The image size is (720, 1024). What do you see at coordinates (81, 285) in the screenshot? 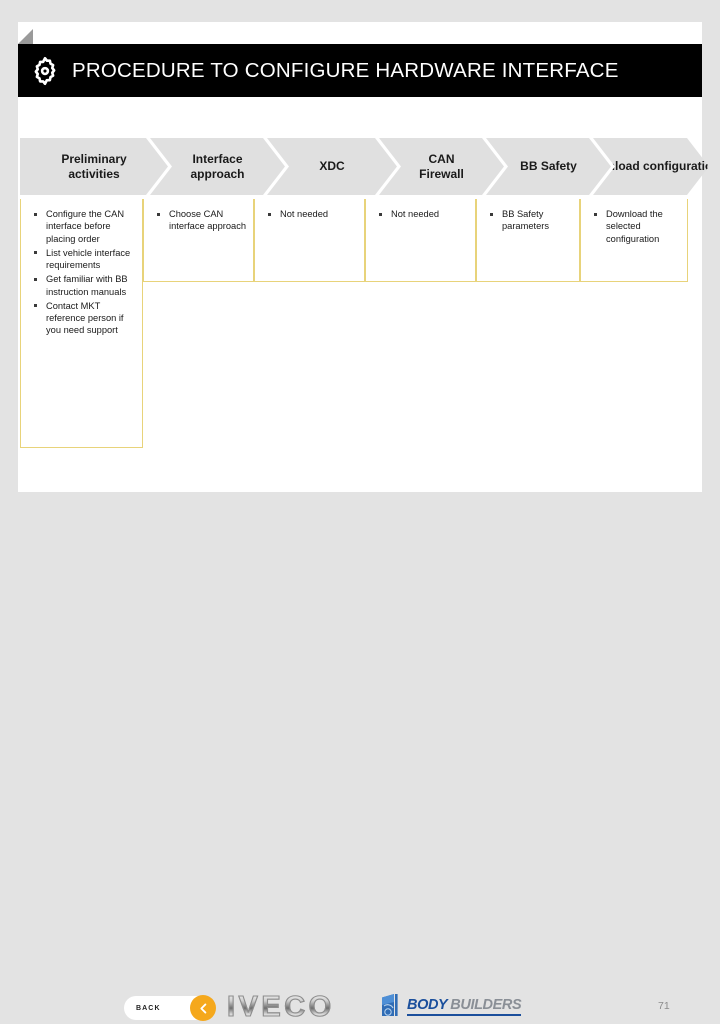
I see `list-item: Get familiar with BB instruction manuals` at bounding box center [81, 285].